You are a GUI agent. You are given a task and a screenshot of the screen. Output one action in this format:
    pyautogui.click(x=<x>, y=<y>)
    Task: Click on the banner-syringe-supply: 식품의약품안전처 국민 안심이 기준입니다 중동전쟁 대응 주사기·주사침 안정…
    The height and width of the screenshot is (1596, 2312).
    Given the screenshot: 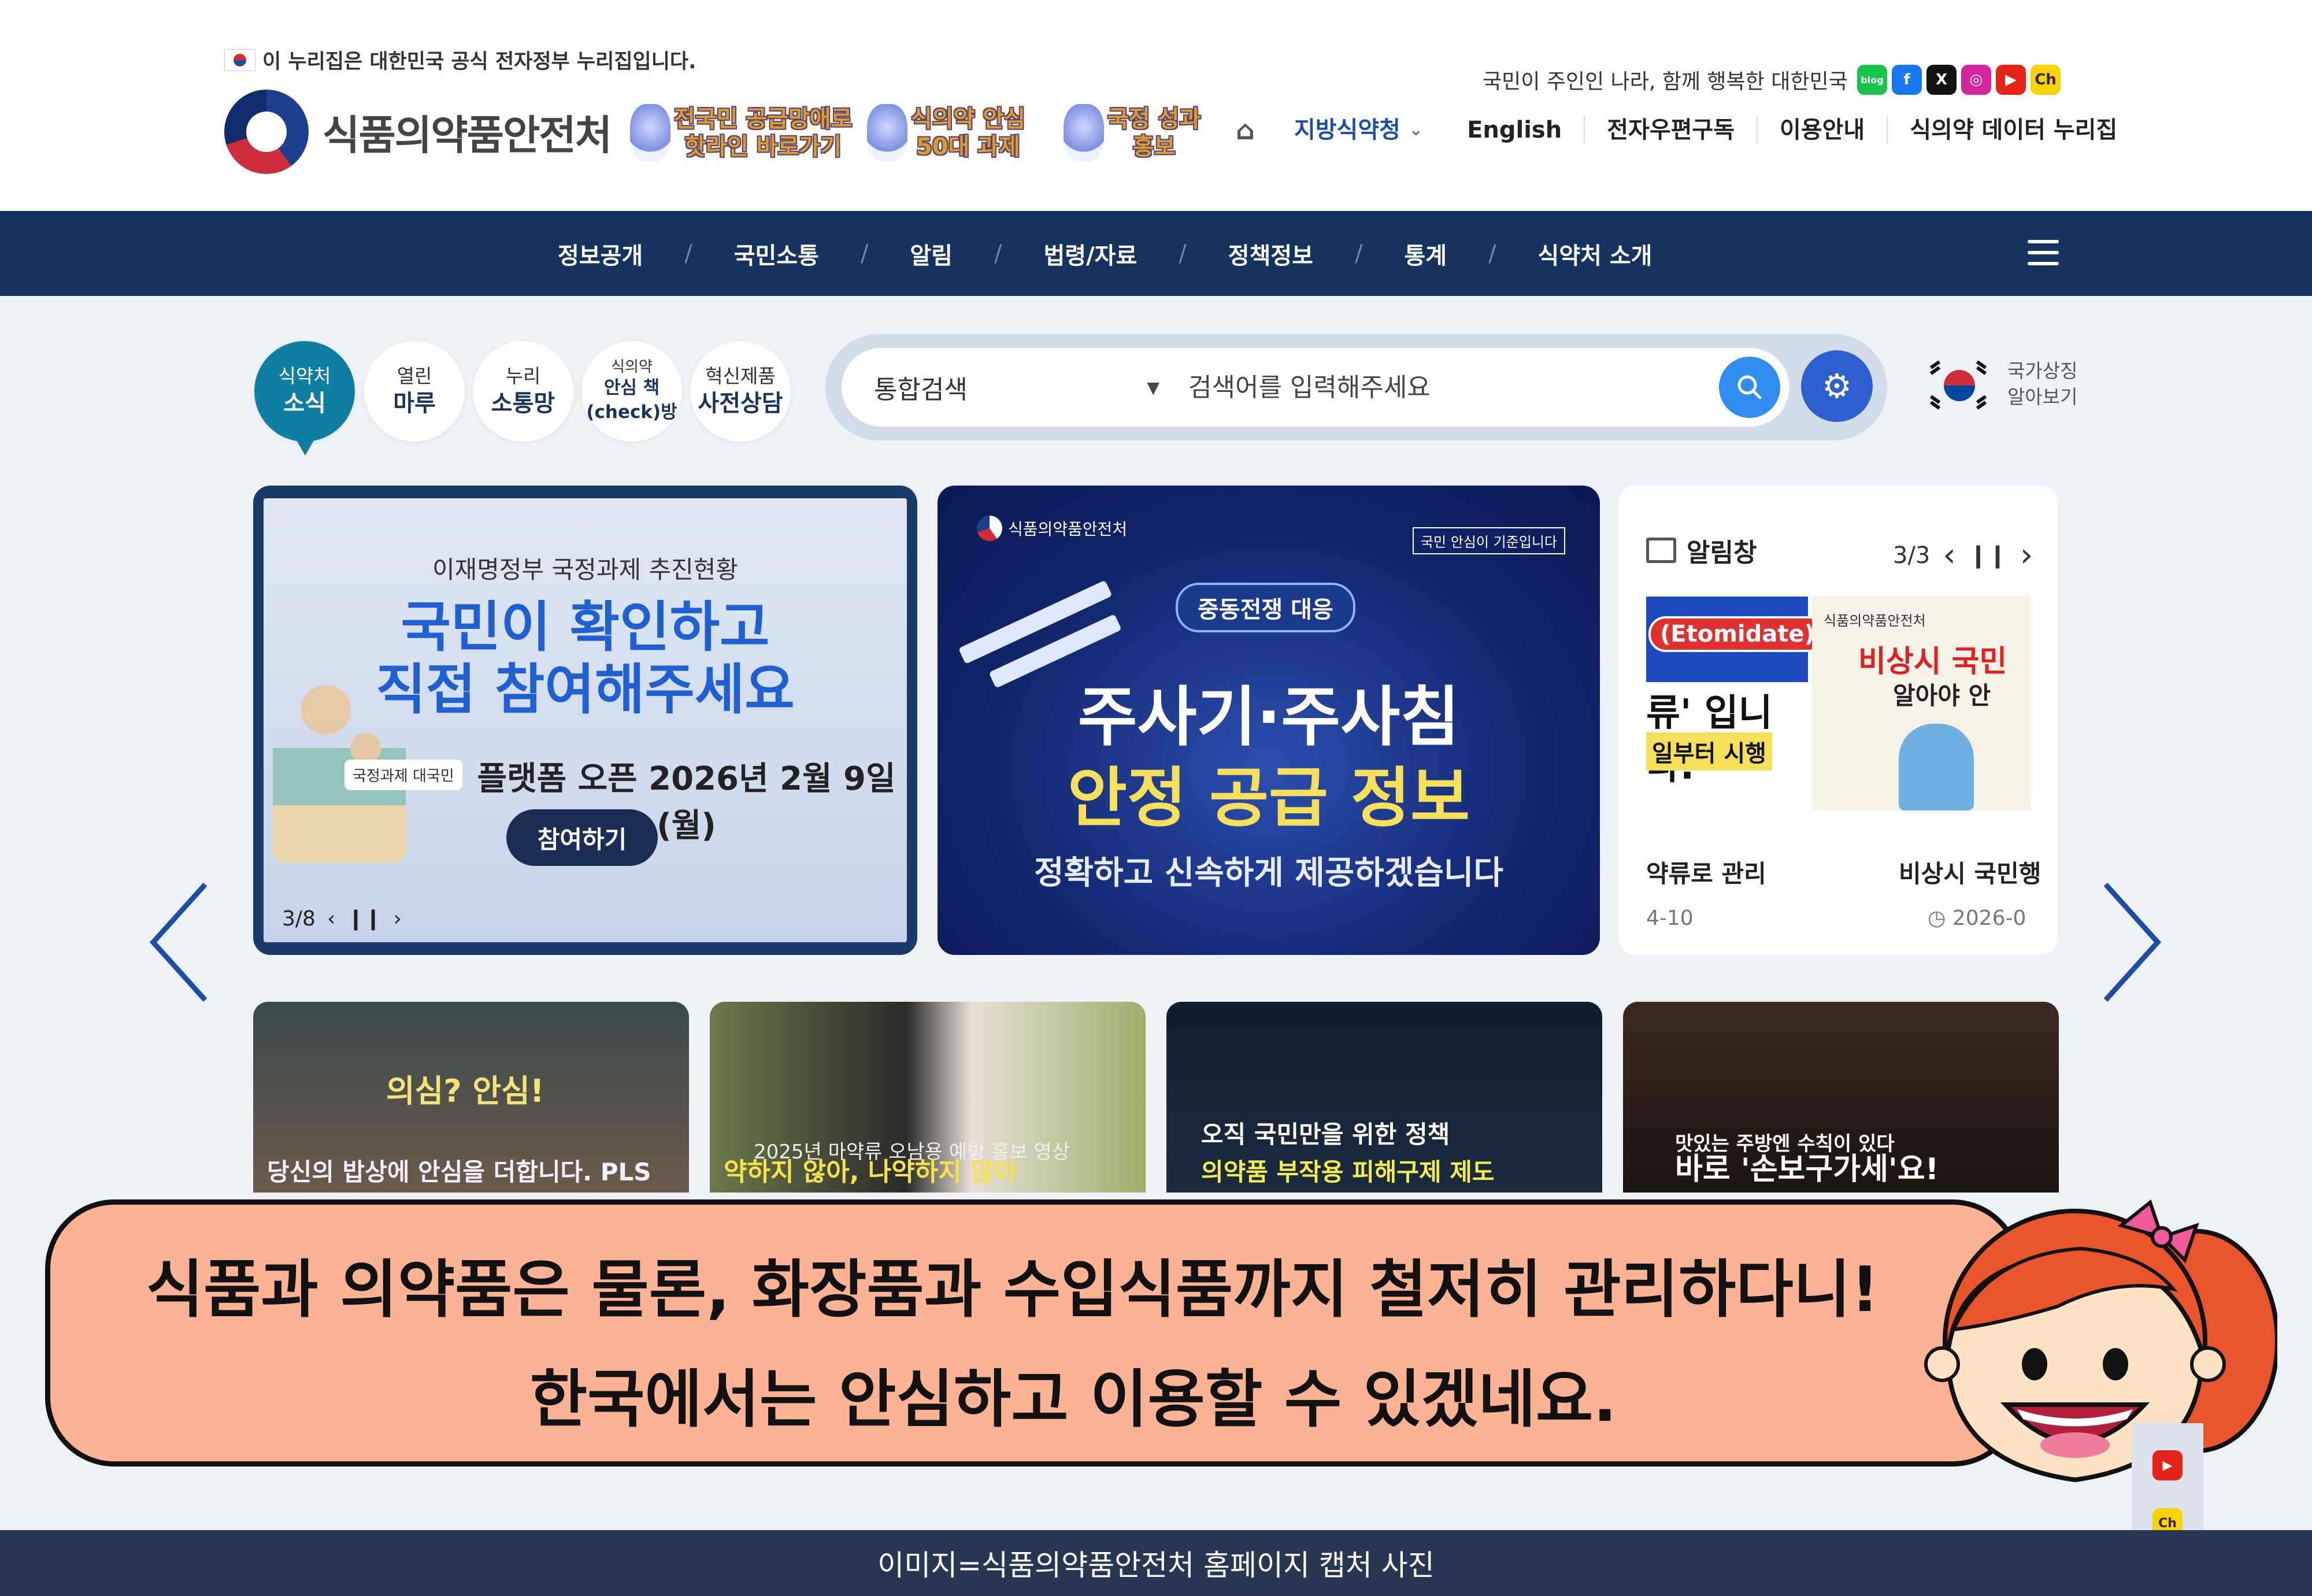 What is the action you would take?
    pyautogui.click(x=1269, y=720)
    